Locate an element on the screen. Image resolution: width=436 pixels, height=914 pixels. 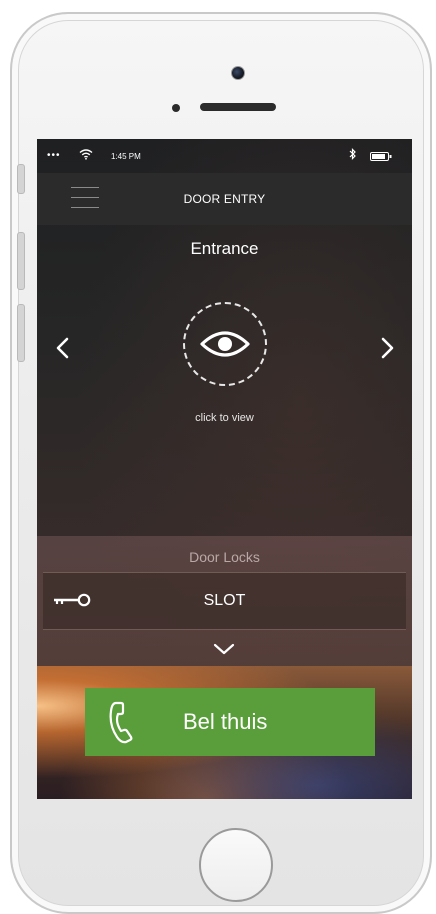
entrance-name: Entrance is located at coordinates (224, 248).